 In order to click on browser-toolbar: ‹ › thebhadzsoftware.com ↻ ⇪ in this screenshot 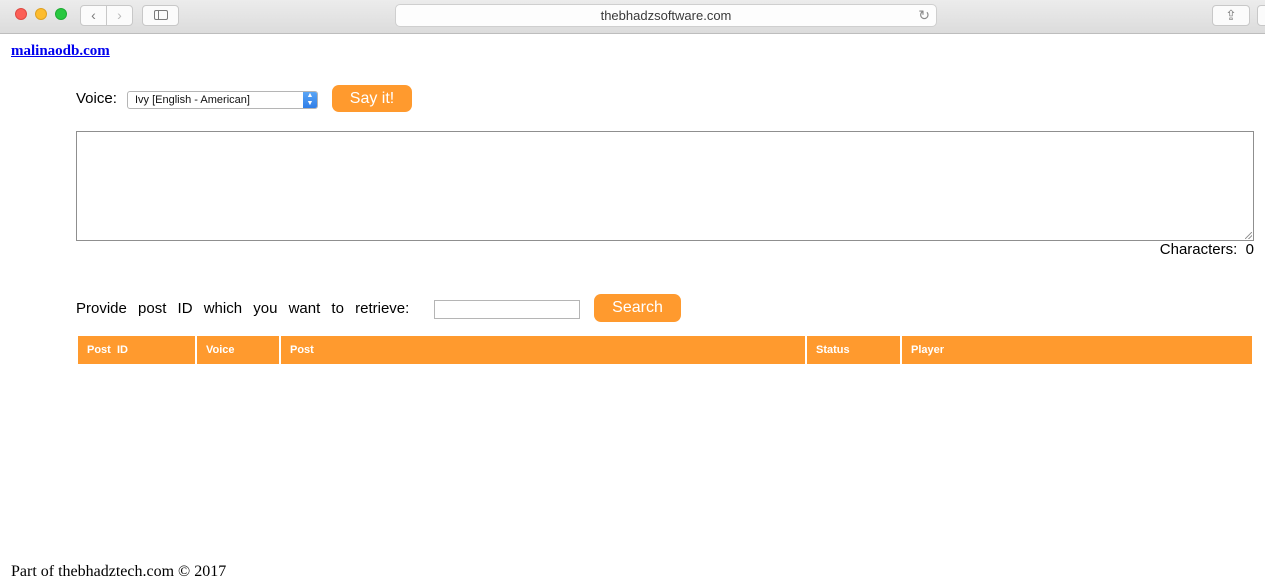, I will do `click(632, 17)`.